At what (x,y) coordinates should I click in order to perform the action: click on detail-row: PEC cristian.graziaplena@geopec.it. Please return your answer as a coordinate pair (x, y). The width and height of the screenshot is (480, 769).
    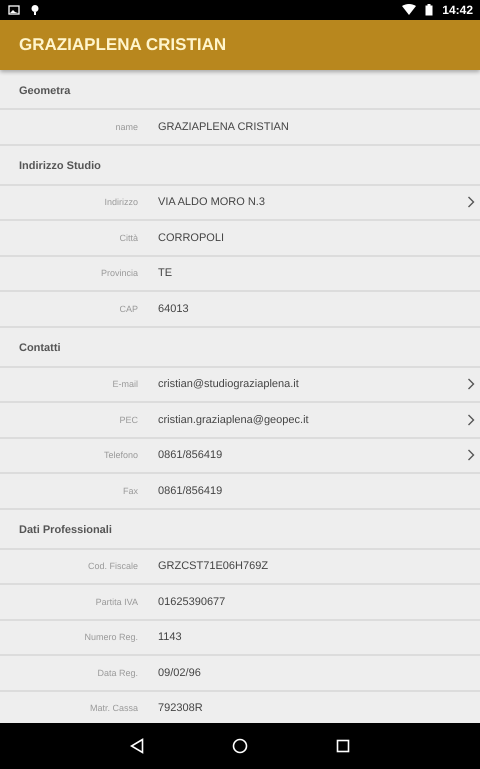
    Looking at the image, I should click on (240, 420).